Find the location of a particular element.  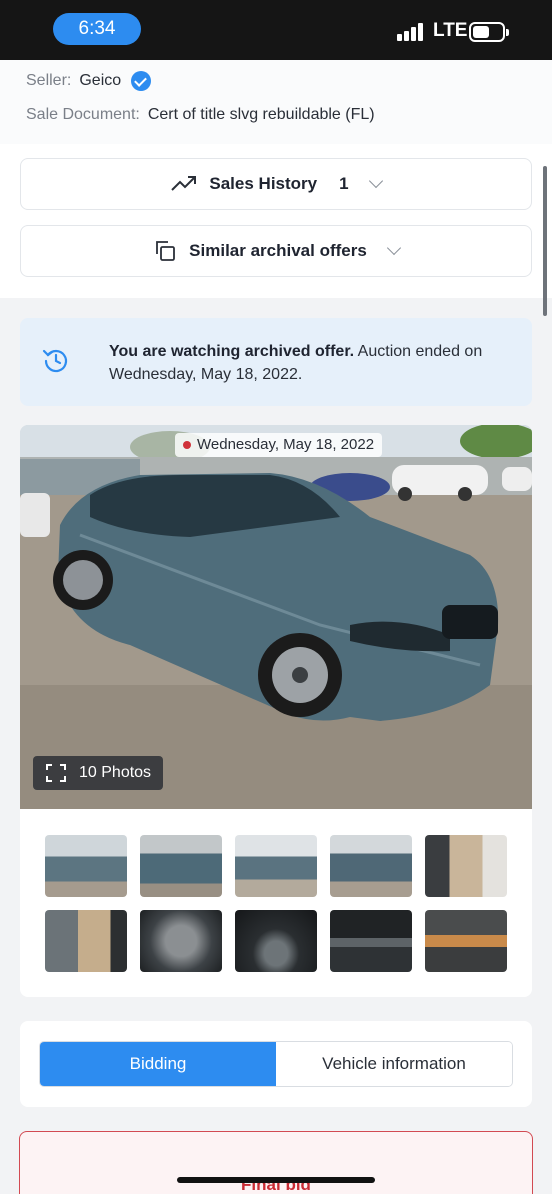

battery-icon is located at coordinates (489, 32).